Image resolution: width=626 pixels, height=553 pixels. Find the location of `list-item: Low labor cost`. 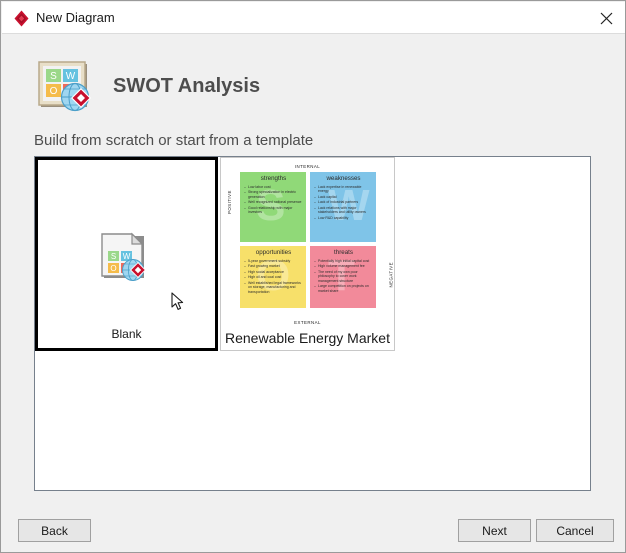

list-item: Low labor cost is located at coordinates (273, 187).